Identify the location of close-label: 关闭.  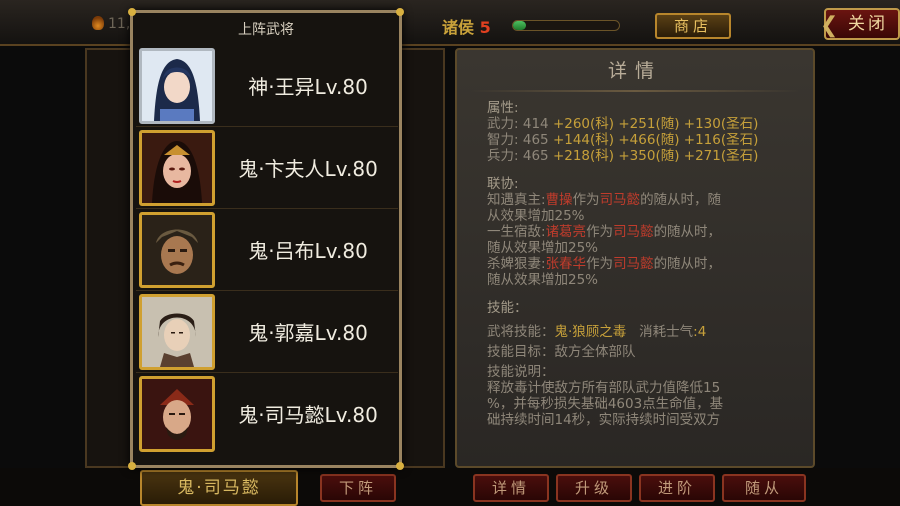
(868, 24).